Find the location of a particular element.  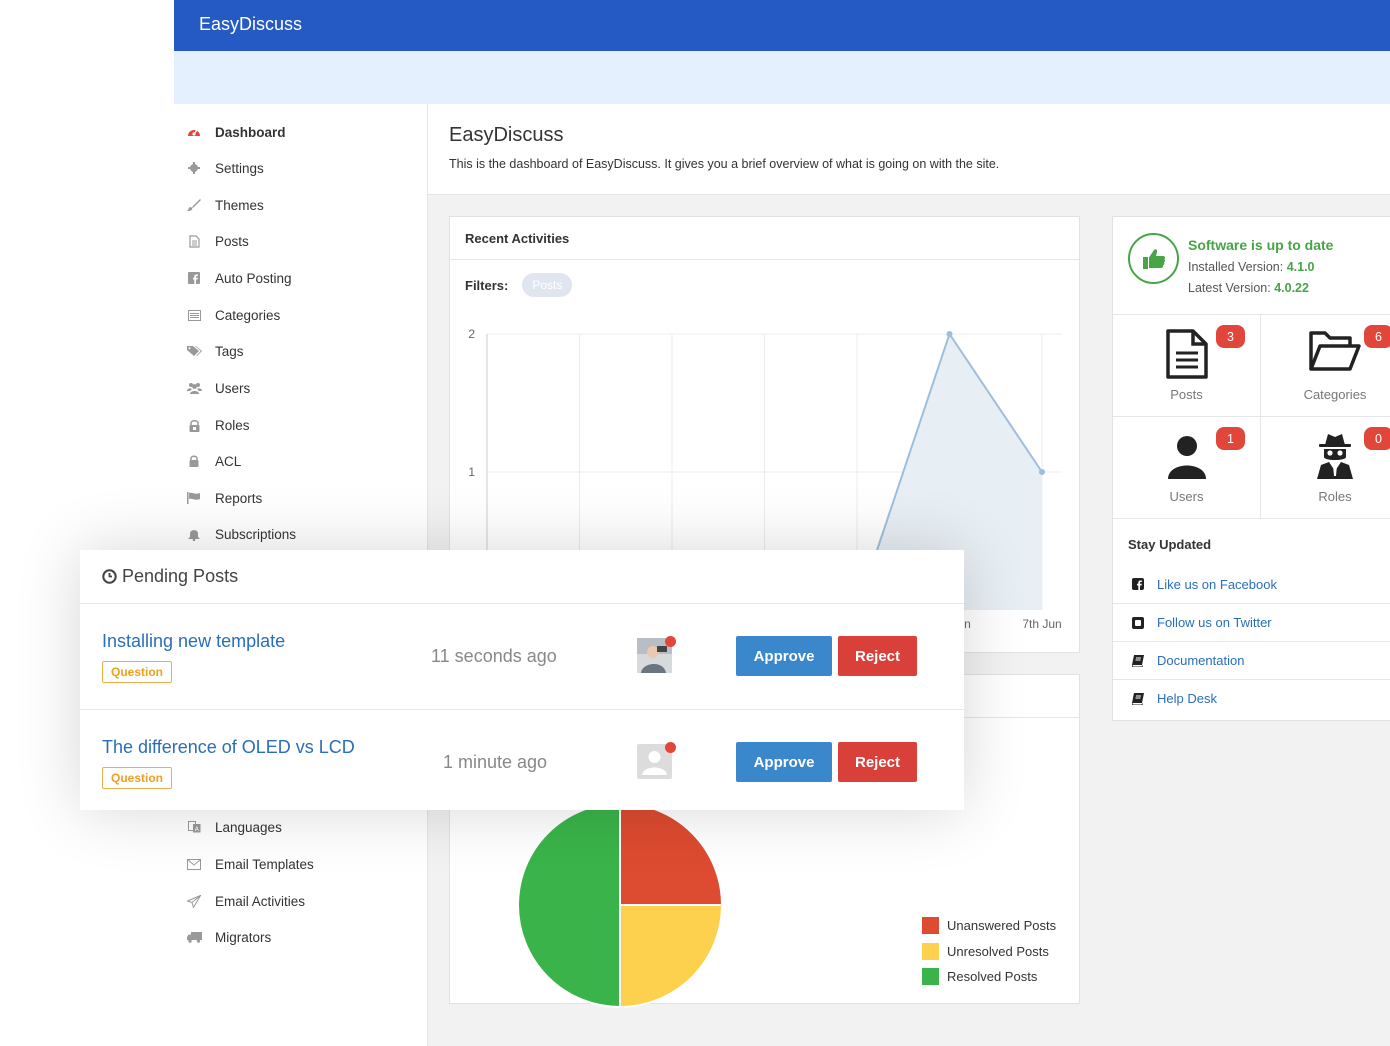

tile-categories: 6 Categories is located at coordinates (1325, 366).